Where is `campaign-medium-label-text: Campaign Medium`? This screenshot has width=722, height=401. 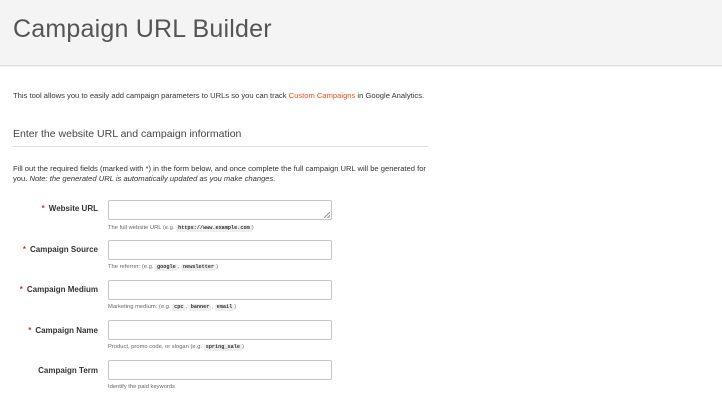
campaign-medium-label-text: Campaign Medium is located at coordinates (62, 289).